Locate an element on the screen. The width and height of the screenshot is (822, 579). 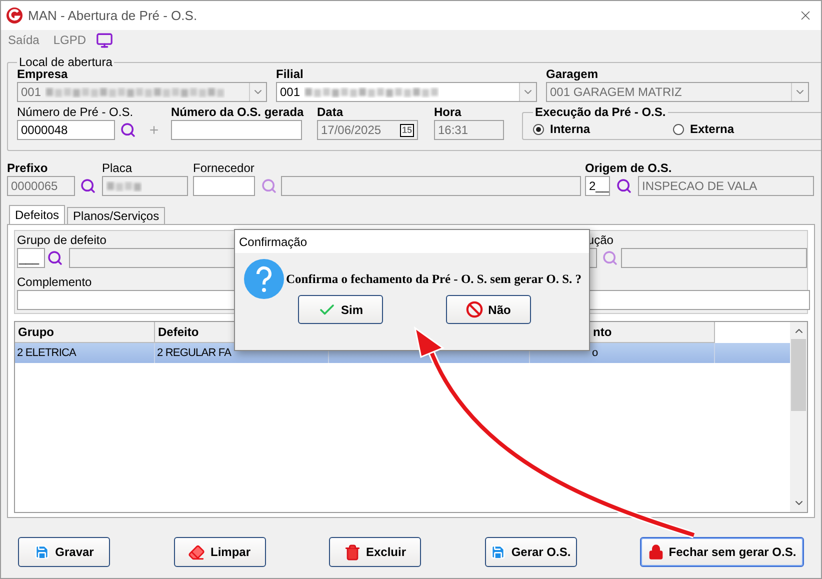
window-title: MAN - Abertura de Pré - O.S. is located at coordinates (113, 15).